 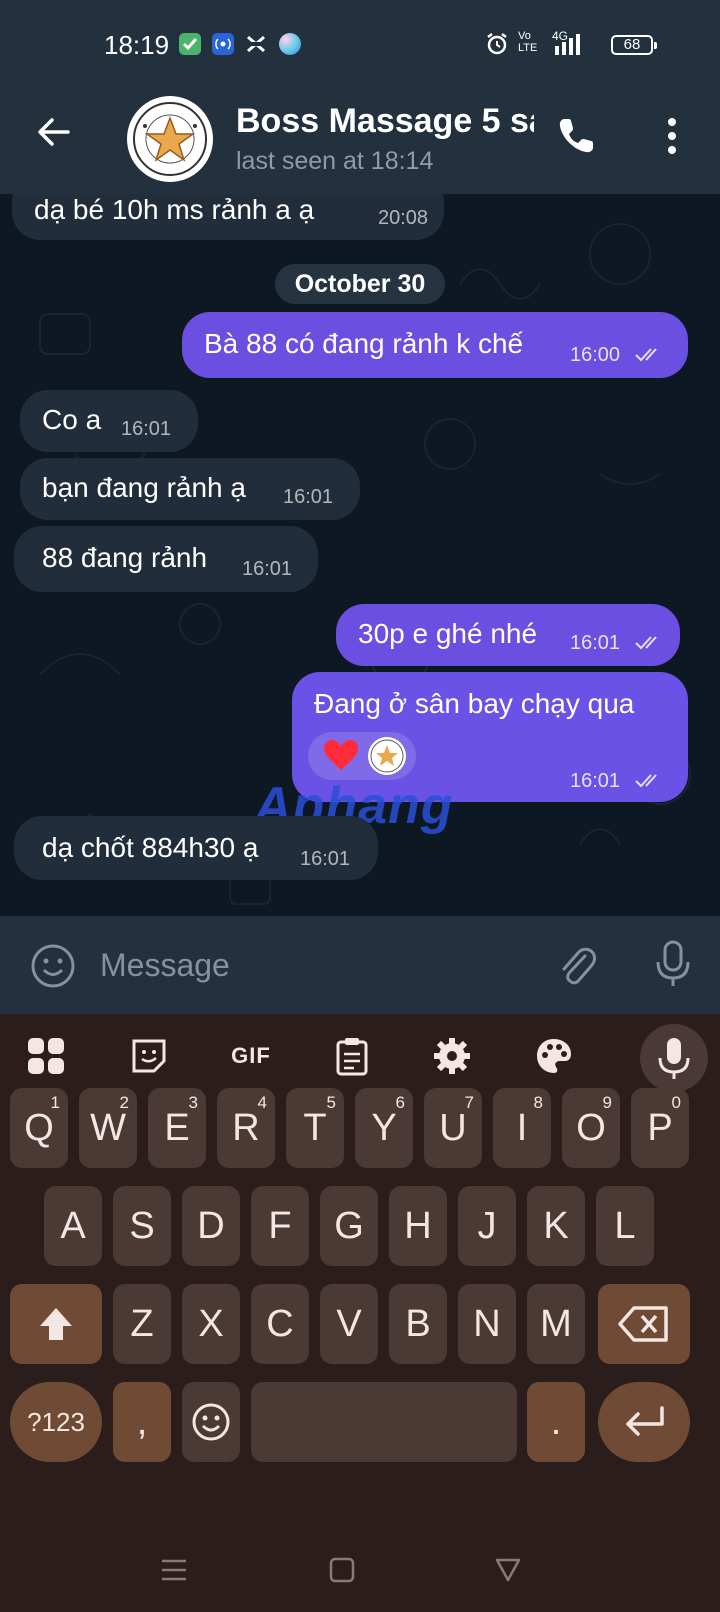 I want to click on key-l: L, so click(x=625, y=1226).